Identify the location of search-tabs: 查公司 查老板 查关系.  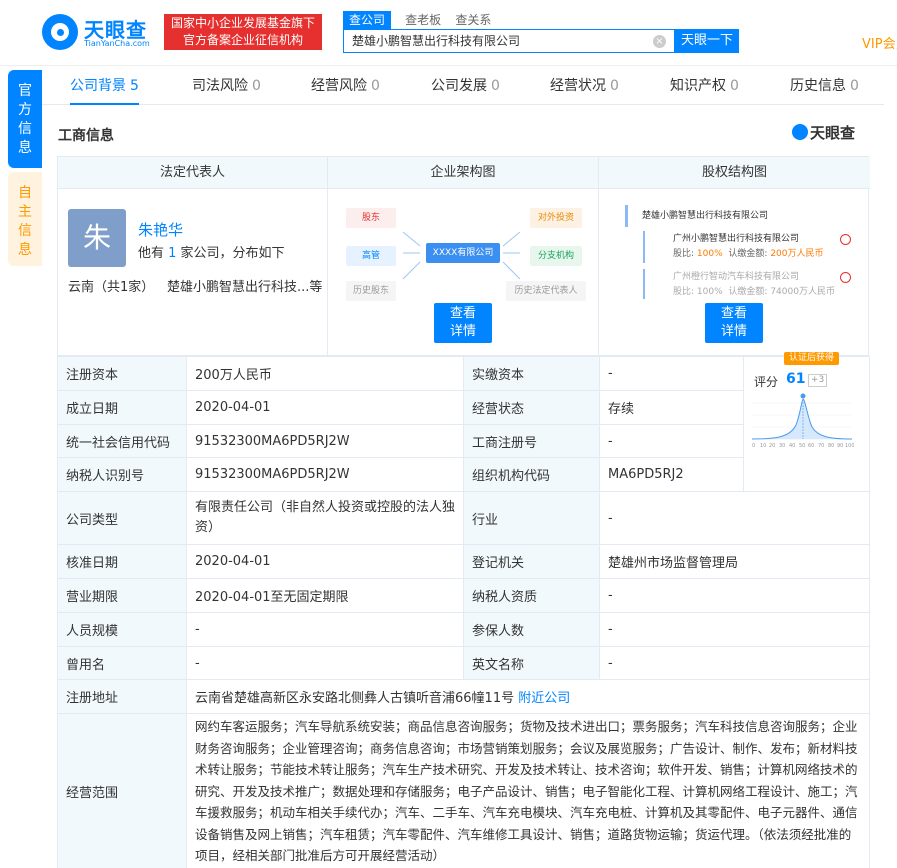
(422, 20).